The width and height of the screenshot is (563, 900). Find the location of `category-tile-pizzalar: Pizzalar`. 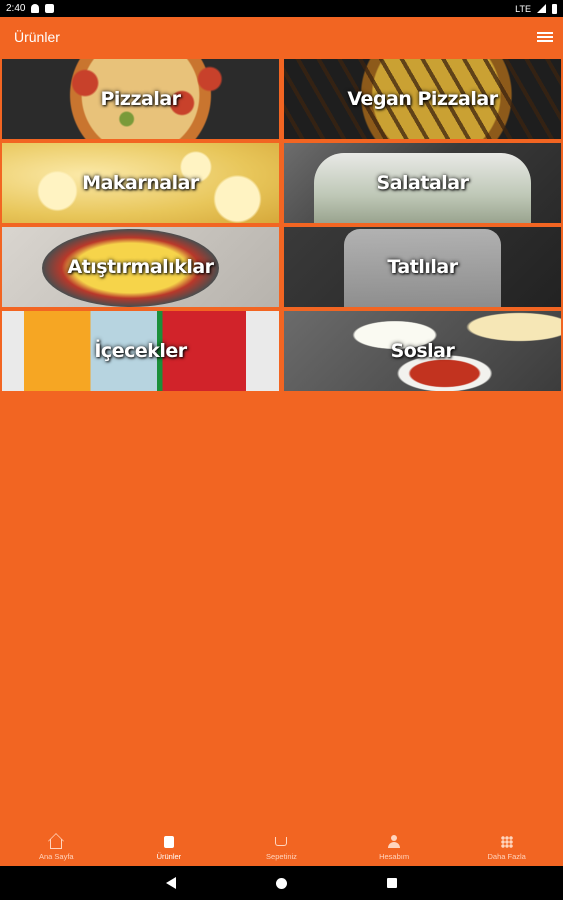

category-tile-pizzalar: Pizzalar is located at coordinates (140, 99).